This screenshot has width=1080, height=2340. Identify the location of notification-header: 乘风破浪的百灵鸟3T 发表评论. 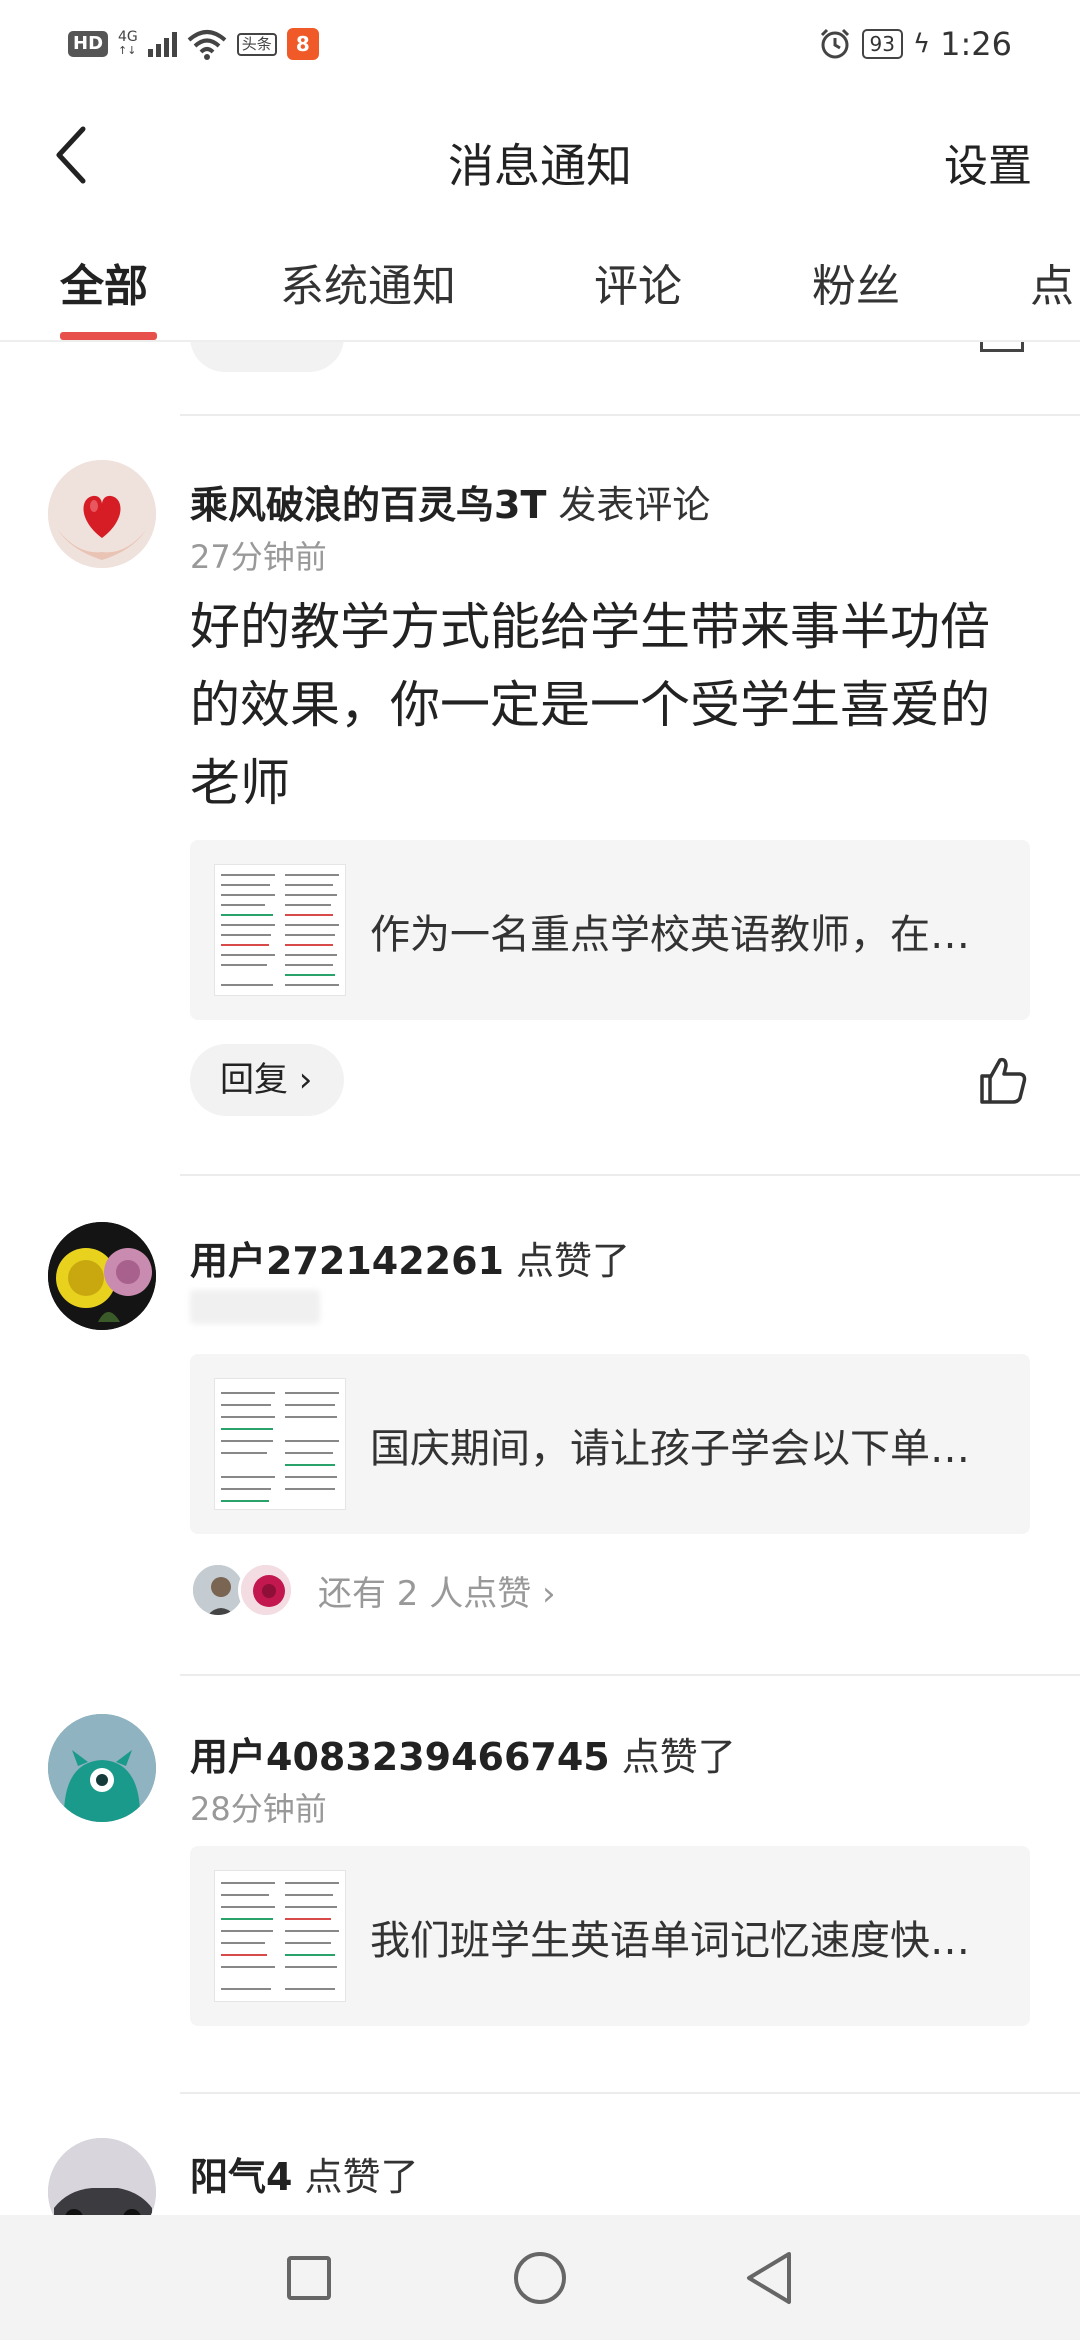
(450, 501).